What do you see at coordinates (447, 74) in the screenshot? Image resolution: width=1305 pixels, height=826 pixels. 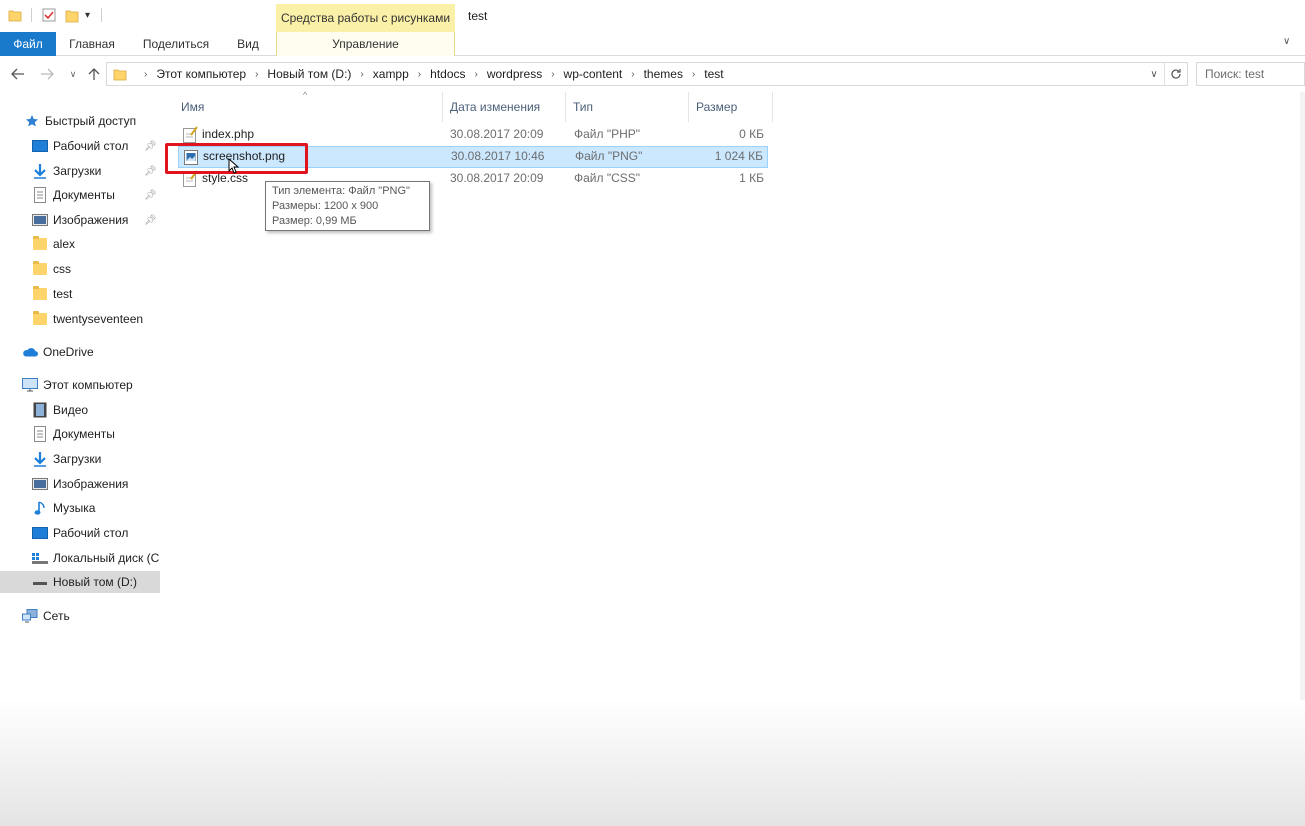 I see `breadcrumb-item: htdocs` at bounding box center [447, 74].